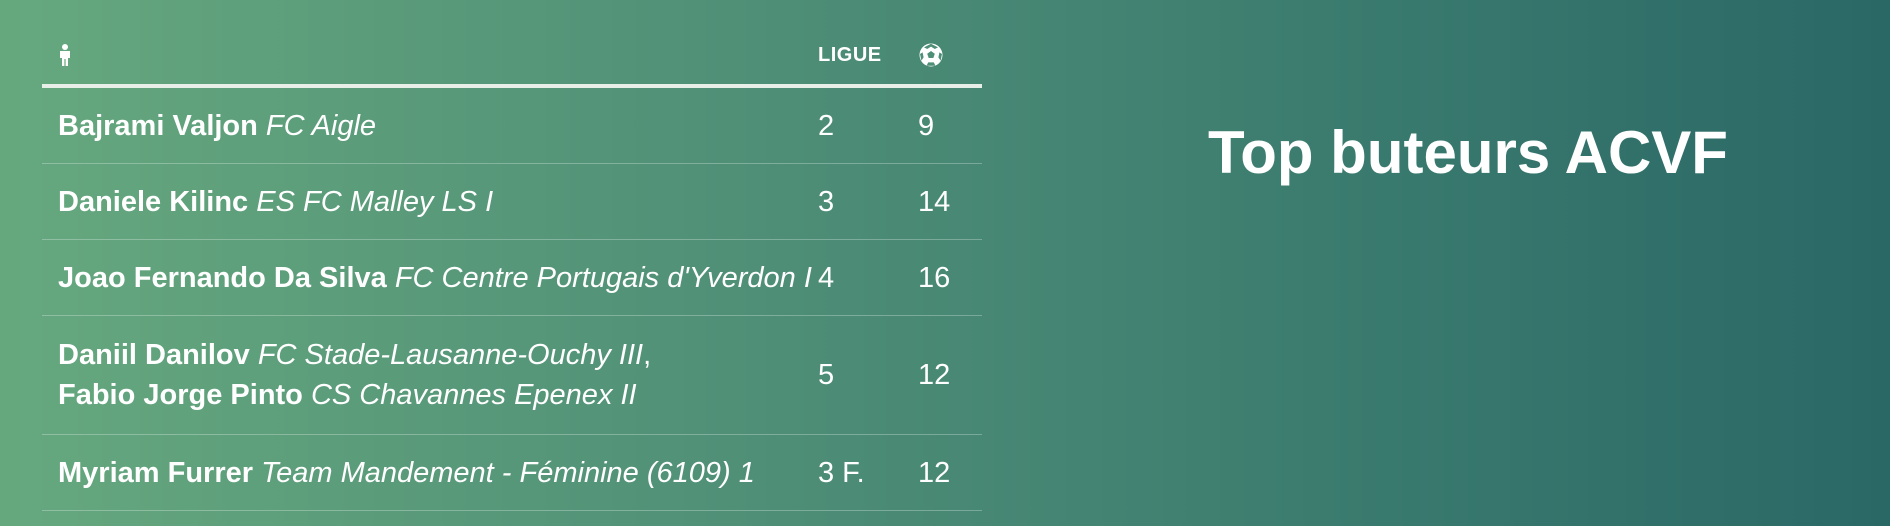 The image size is (1890, 526). Describe the element at coordinates (321, 125) in the screenshot. I see `club-name: FC Aigle` at that location.